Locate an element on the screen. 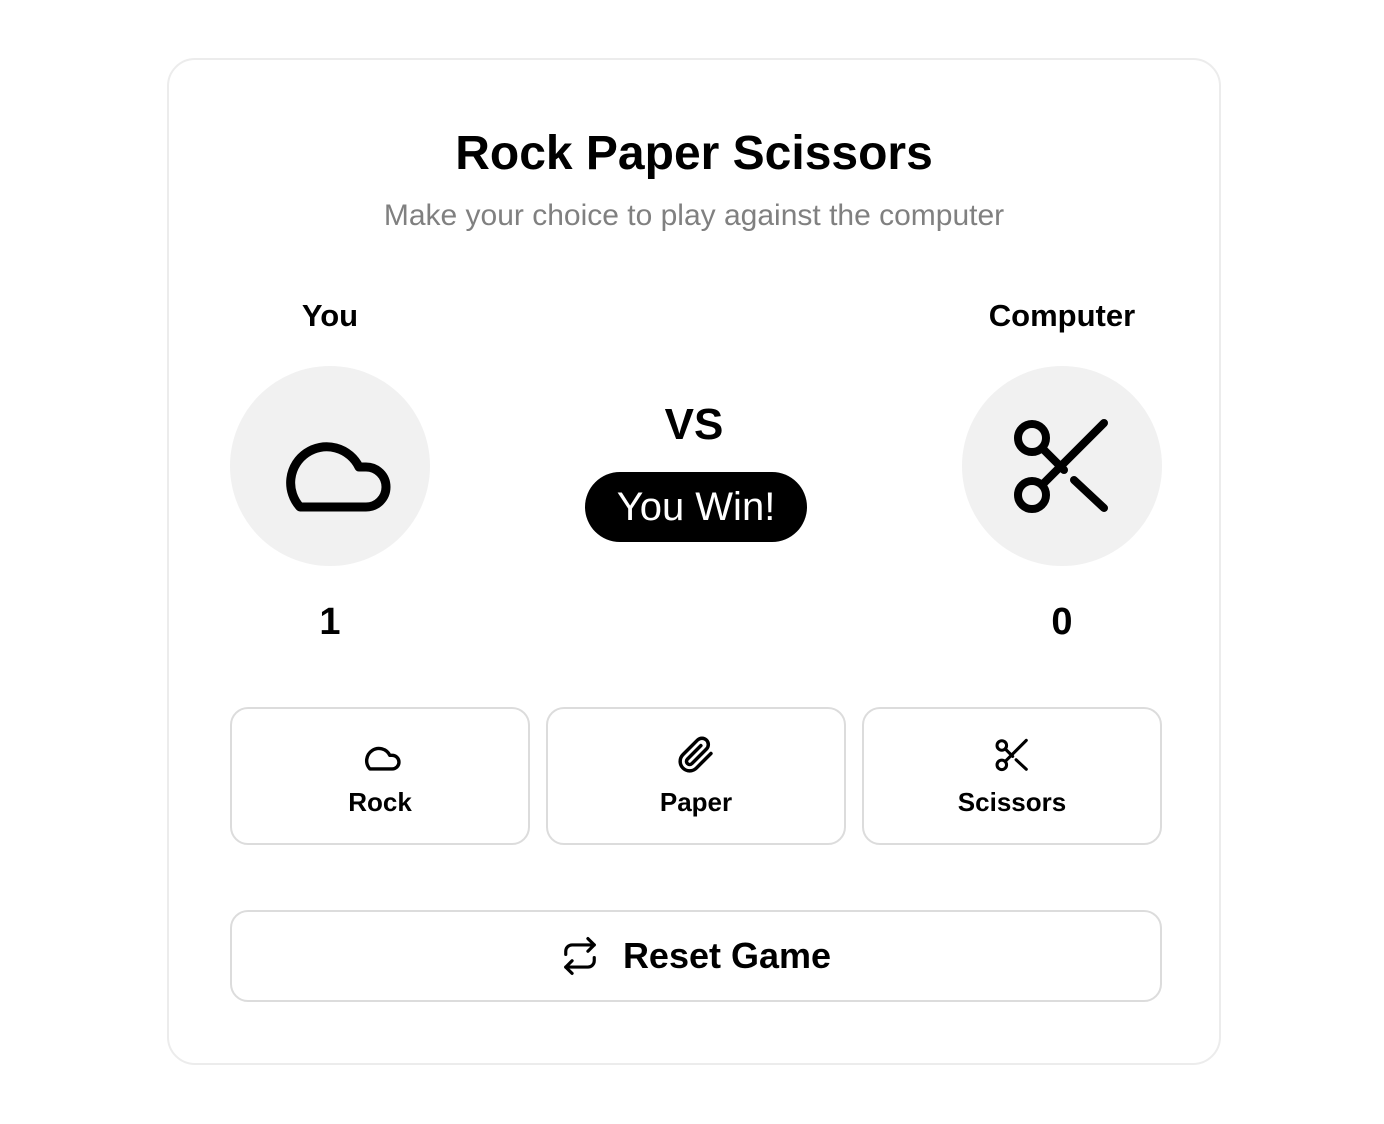  cloud-icon is located at coordinates (380, 755).